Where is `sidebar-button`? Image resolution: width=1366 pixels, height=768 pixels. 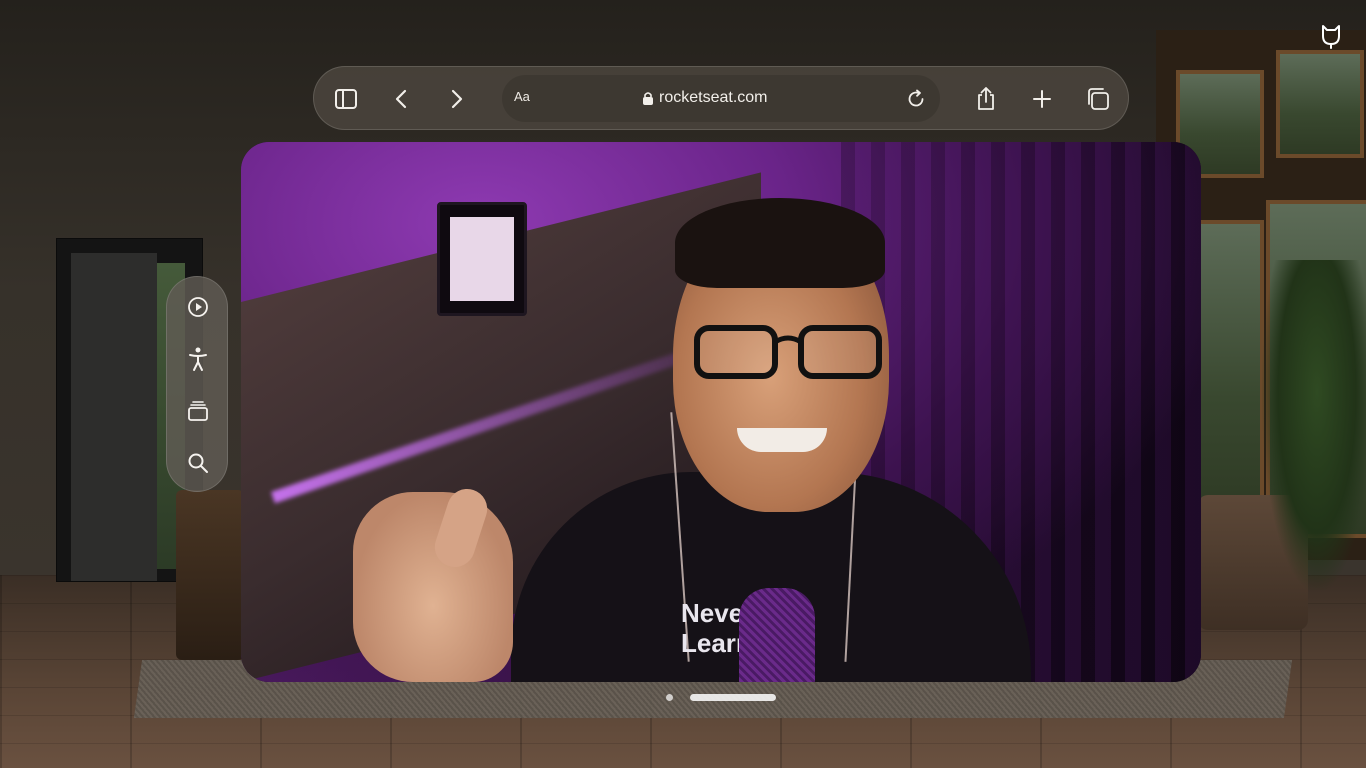 sidebar-button is located at coordinates (346, 99).